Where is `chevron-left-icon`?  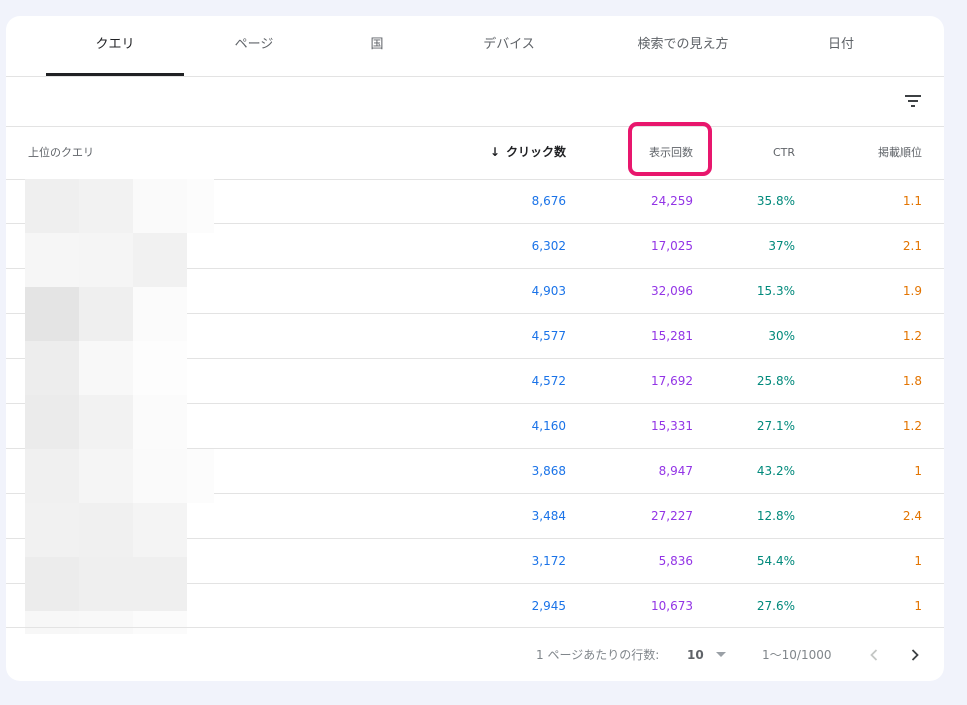 chevron-left-icon is located at coordinates (874, 655).